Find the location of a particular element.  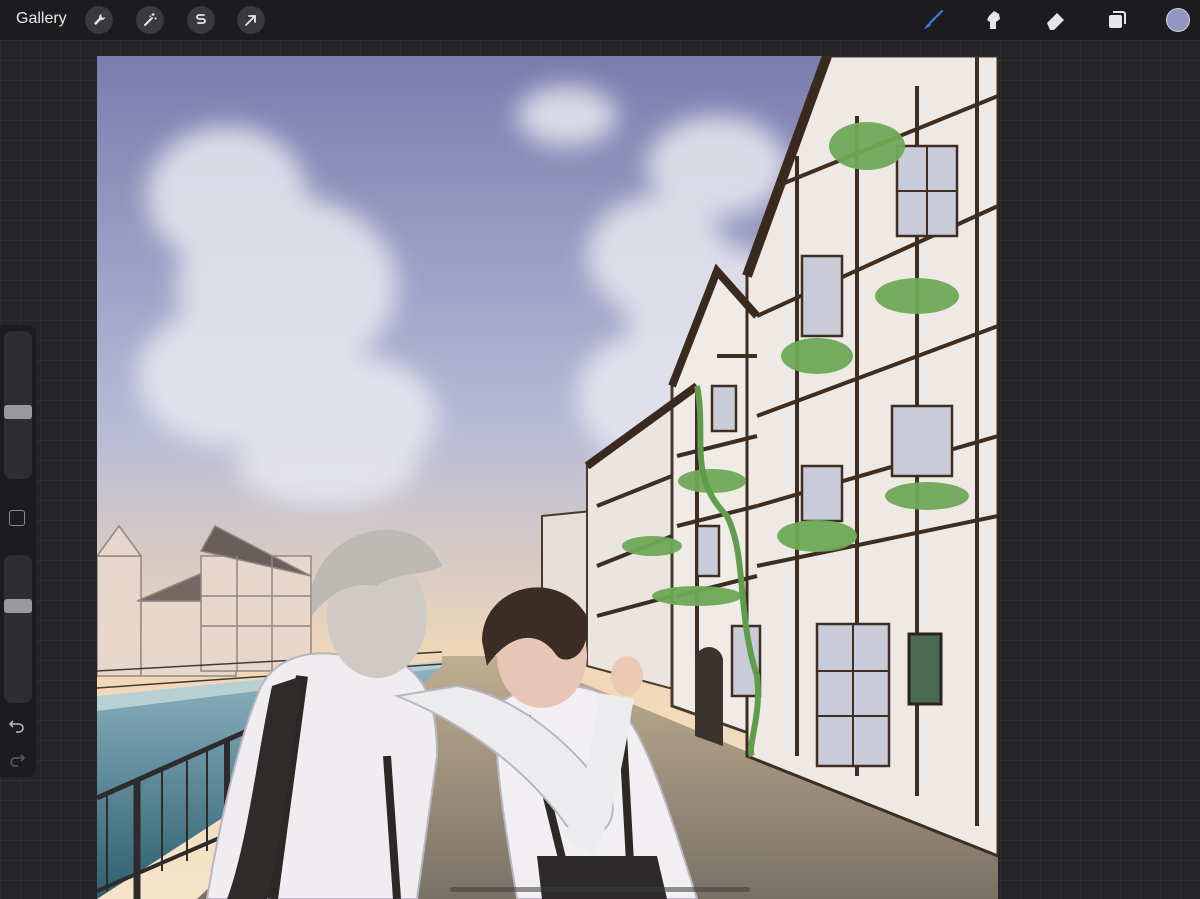

side-toolbar is located at coordinates (18, 551).